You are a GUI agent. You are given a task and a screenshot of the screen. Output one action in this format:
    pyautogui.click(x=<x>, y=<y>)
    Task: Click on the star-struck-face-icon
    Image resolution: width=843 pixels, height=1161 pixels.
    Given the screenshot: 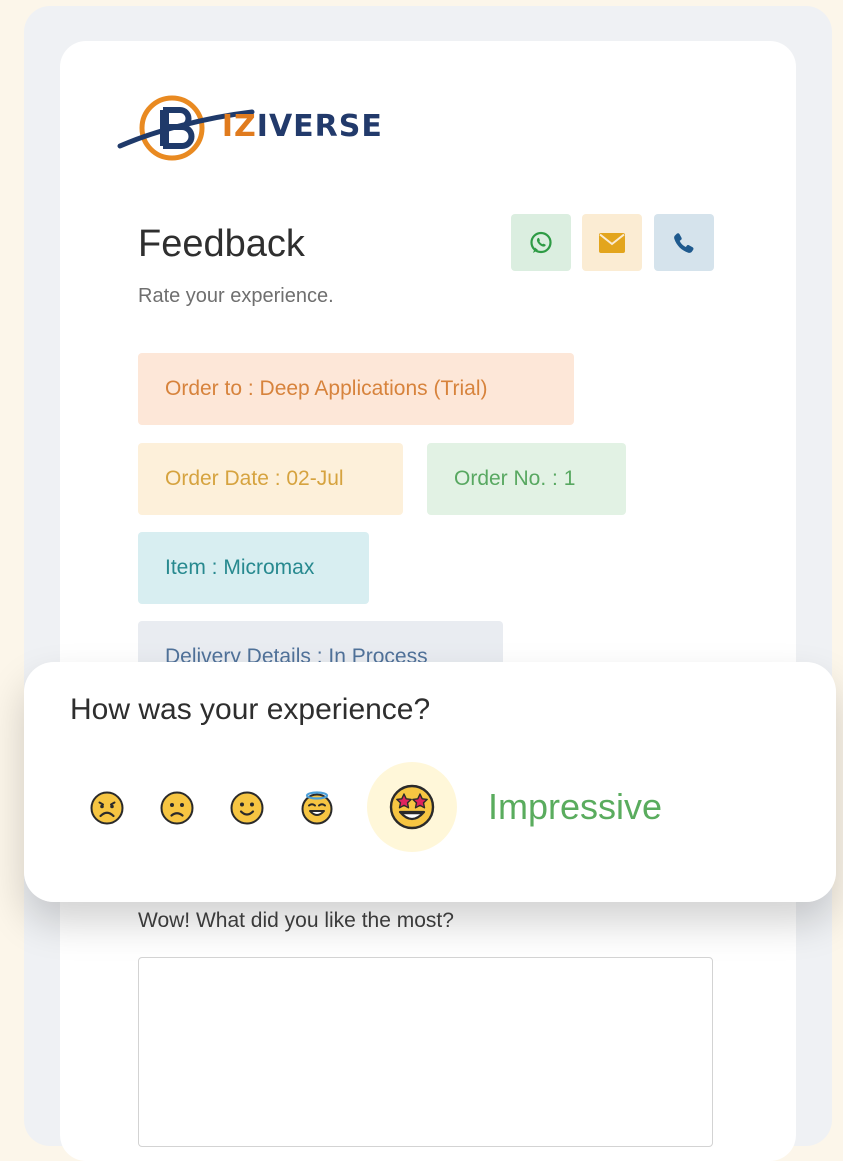 What is the action you would take?
    pyautogui.click(x=412, y=807)
    